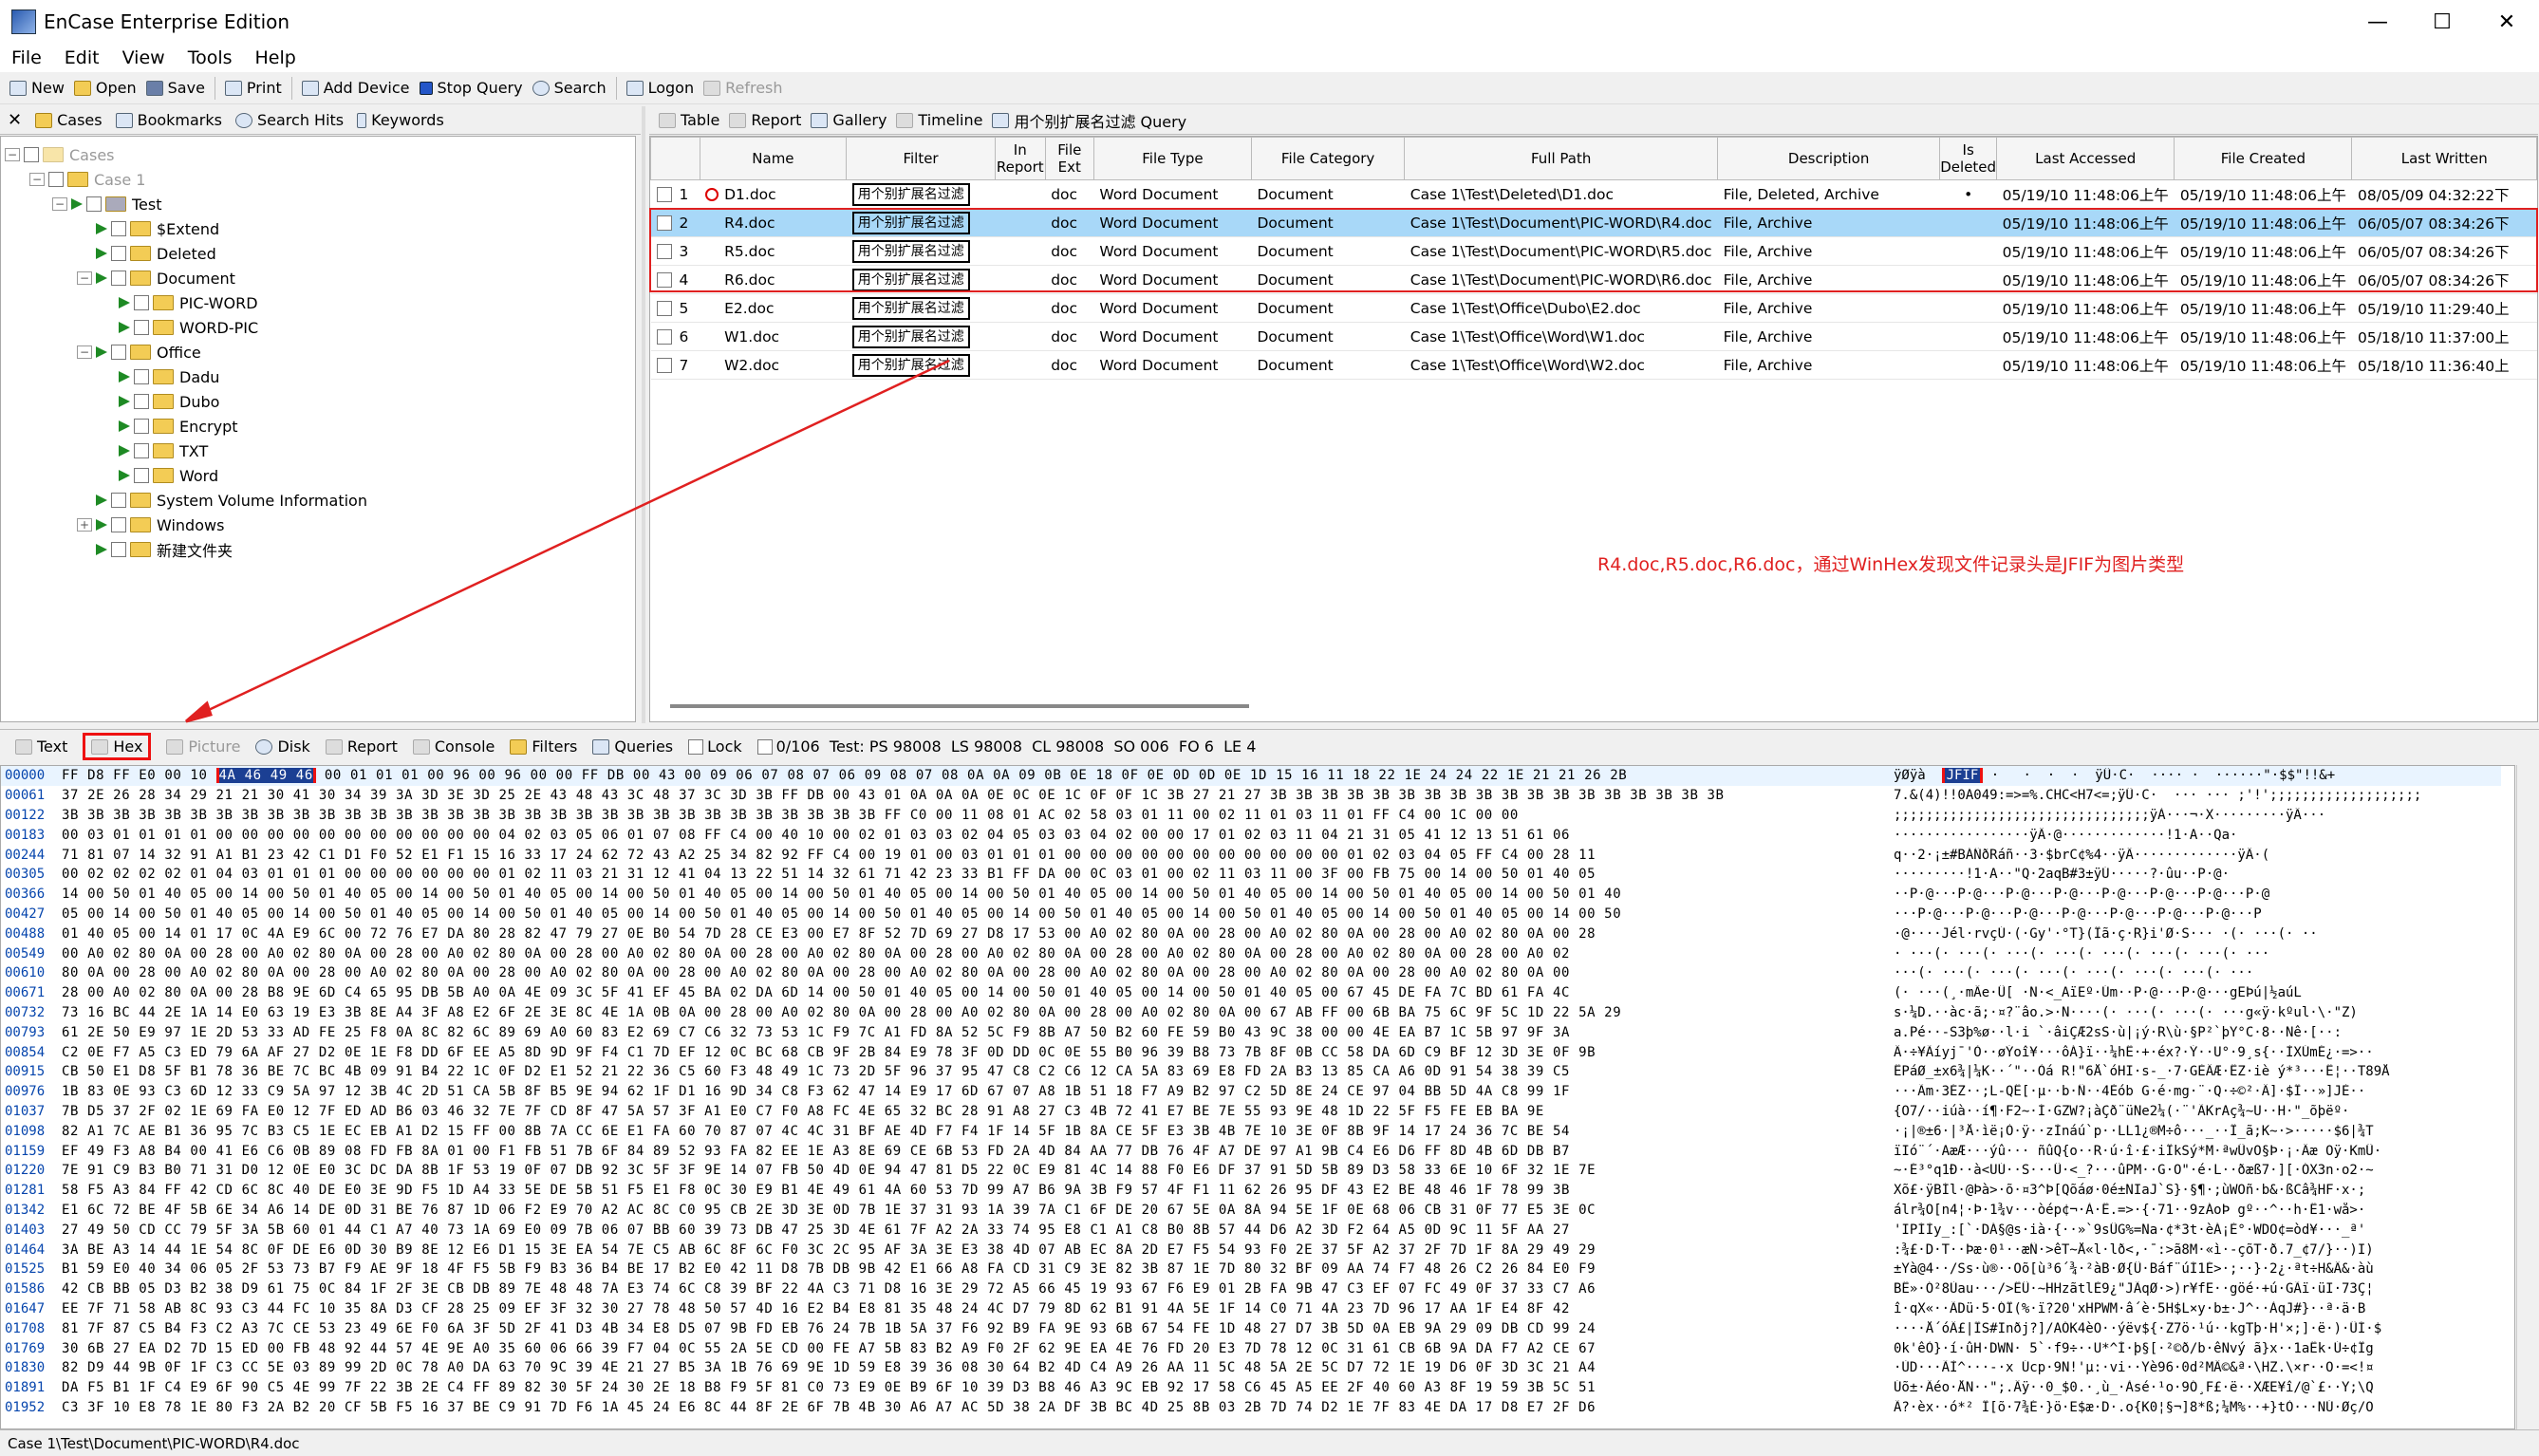 The height and width of the screenshot is (1456, 2539). I want to click on tree-node: − Cases, so click(60, 154).